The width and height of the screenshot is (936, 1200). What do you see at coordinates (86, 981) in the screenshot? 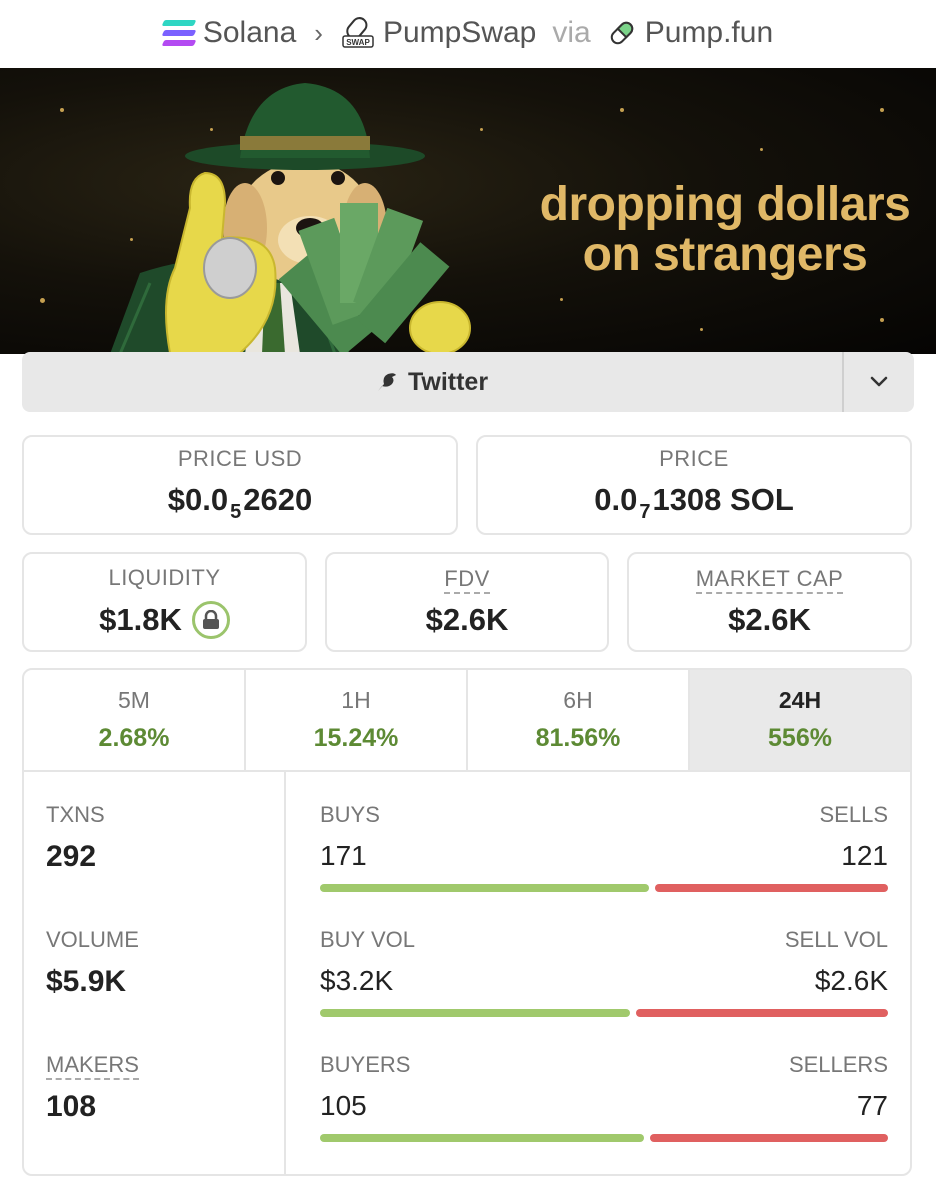
I see `volume-value: $5.9K` at bounding box center [86, 981].